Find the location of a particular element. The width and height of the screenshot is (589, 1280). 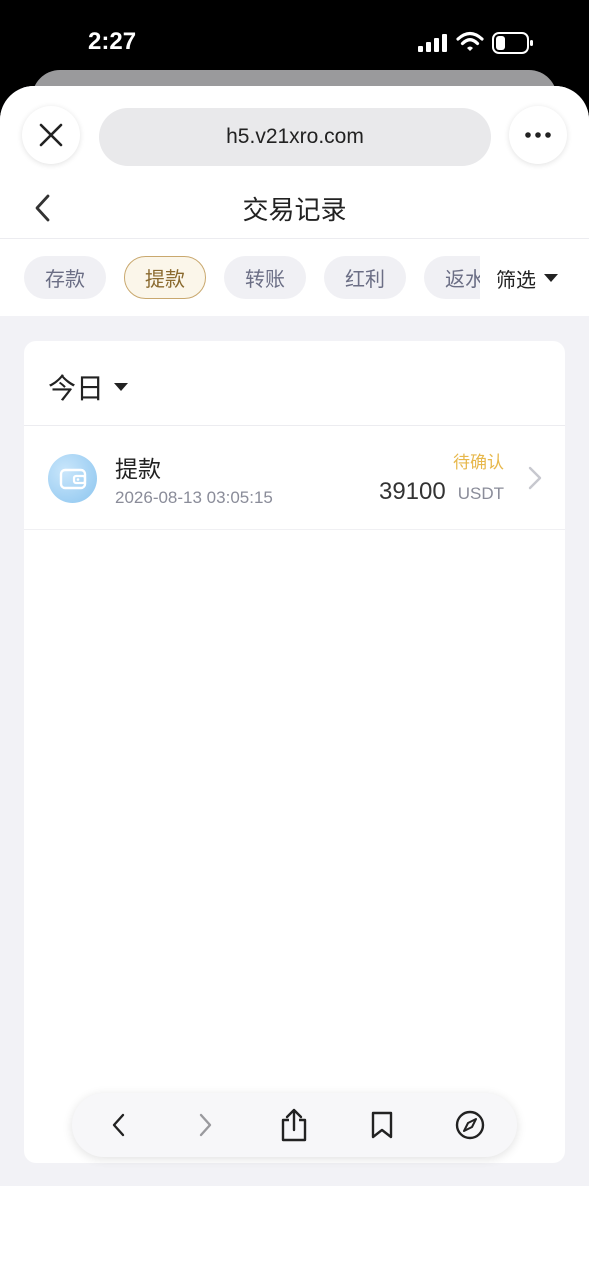

share-button is located at coordinates (294, 1125).